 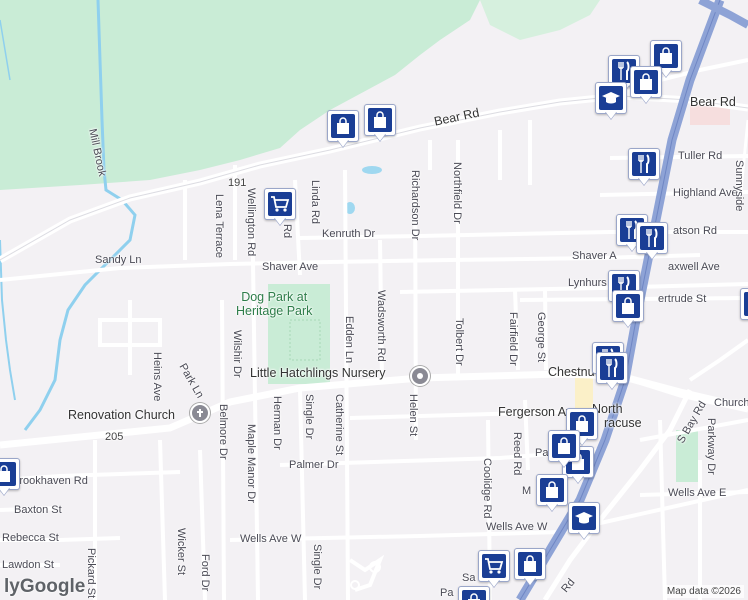 I want to click on label-wilshir-dr: Wilshir Dr, so click(x=237, y=354).